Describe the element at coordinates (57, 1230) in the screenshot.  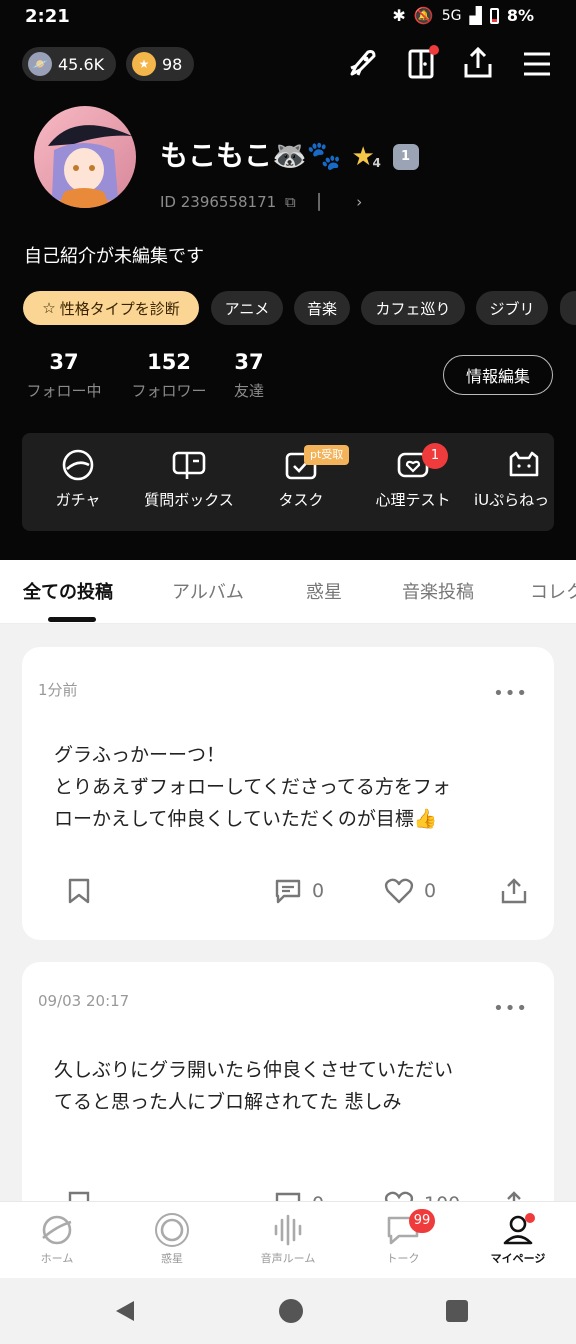
I see `planet-home-icon` at that location.